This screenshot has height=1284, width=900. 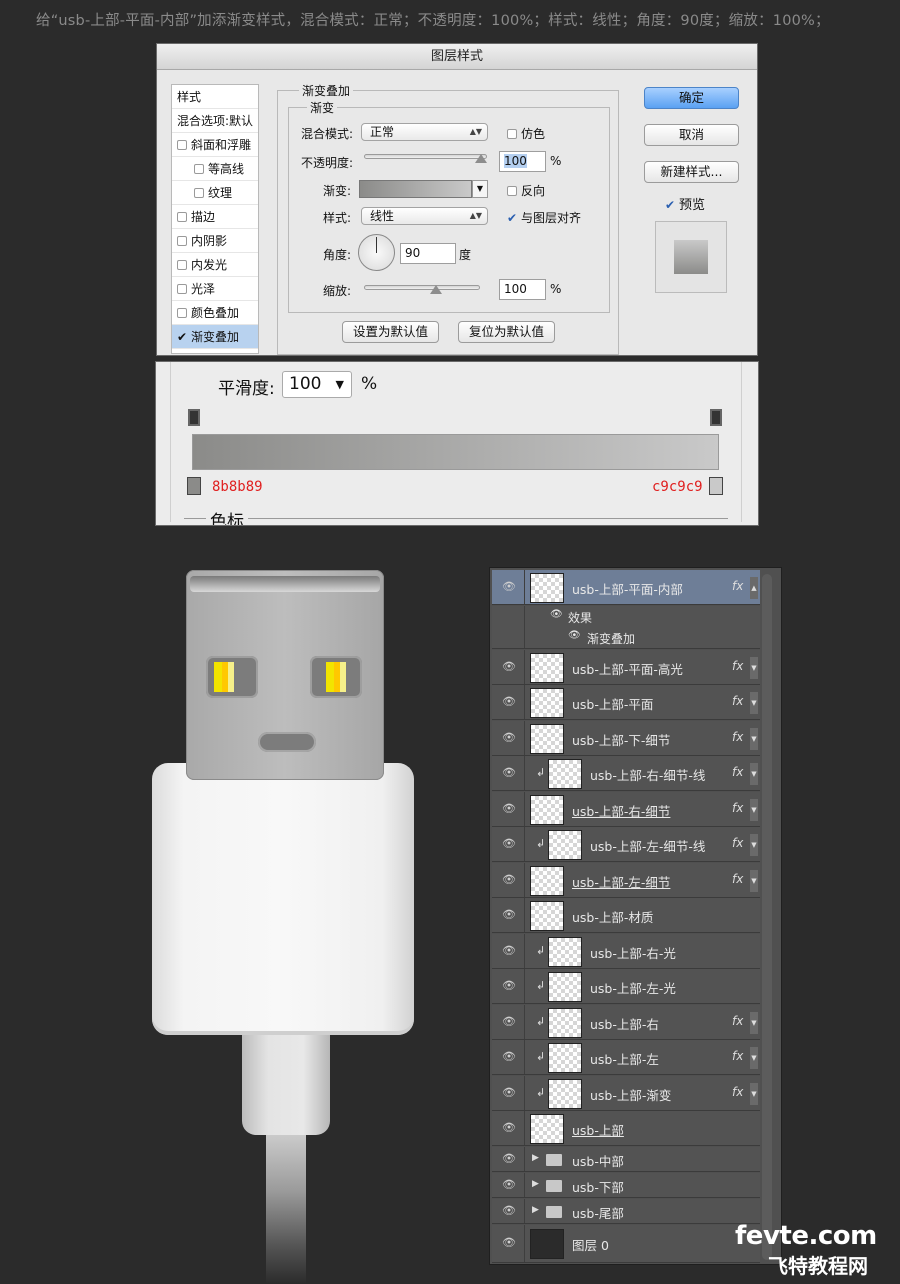 I want to click on color-stop-right, so click(x=716, y=486).